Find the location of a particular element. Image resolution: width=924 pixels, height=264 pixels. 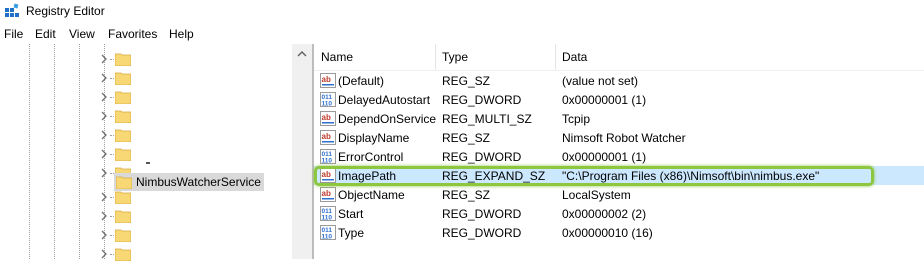

value-data: Tcpip is located at coordinates (576, 119).